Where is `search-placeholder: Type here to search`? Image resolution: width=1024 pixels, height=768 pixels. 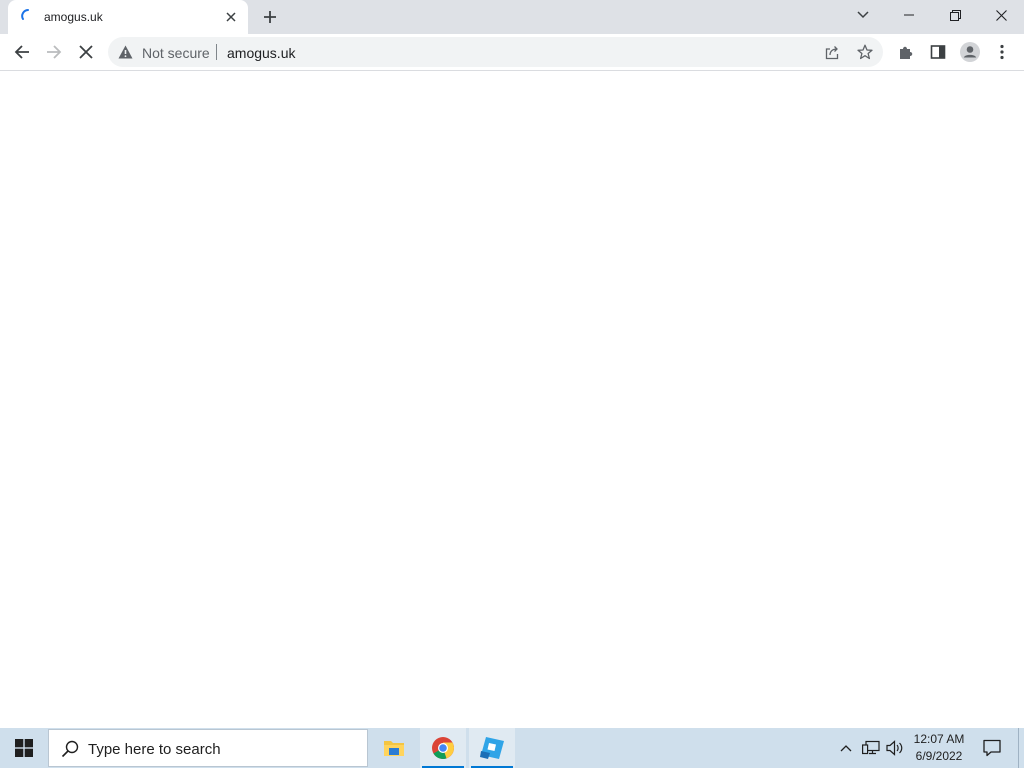 search-placeholder: Type here to search is located at coordinates (154, 749).